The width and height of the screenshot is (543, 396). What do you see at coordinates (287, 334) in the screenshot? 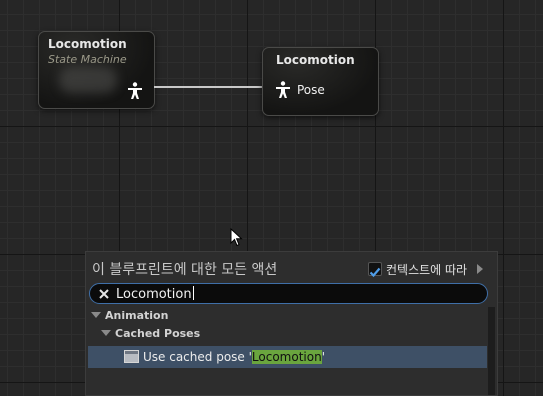
I see `tree-category-cached-poses: Cached Poses` at bounding box center [287, 334].